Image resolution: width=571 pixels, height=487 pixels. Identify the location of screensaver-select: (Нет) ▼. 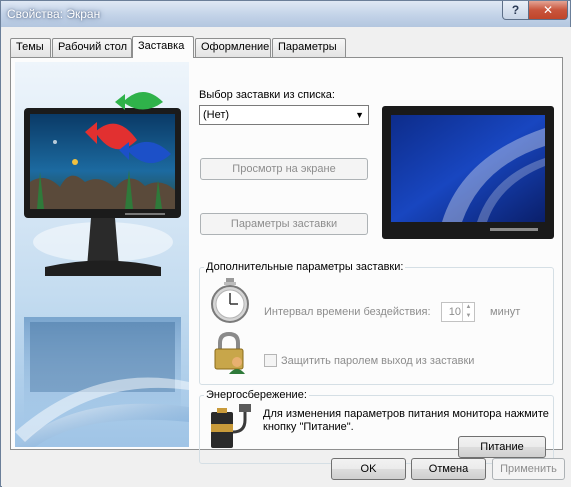
(284, 115).